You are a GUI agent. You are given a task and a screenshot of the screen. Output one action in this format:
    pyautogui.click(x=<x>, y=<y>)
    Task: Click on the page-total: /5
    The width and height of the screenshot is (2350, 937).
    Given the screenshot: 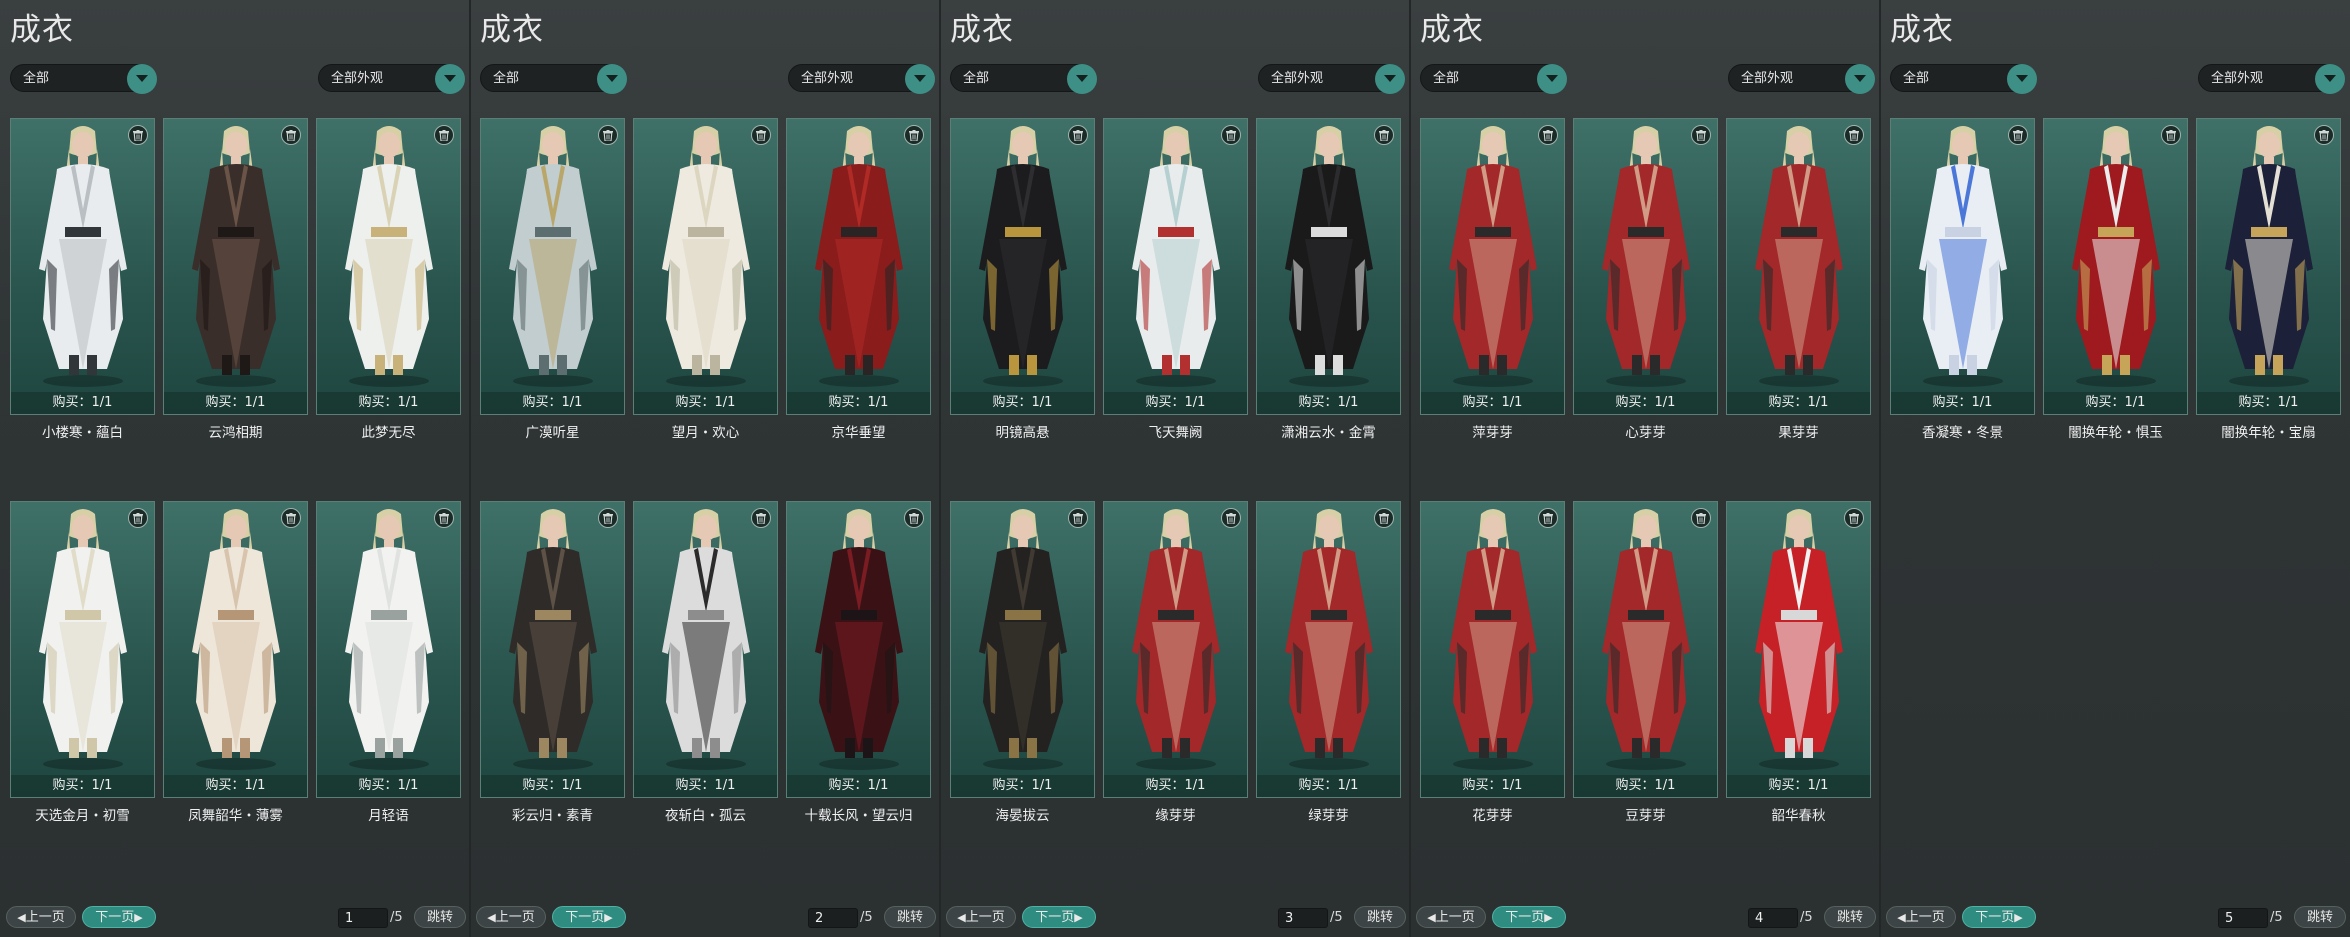 What is the action you would take?
    pyautogui.click(x=866, y=917)
    